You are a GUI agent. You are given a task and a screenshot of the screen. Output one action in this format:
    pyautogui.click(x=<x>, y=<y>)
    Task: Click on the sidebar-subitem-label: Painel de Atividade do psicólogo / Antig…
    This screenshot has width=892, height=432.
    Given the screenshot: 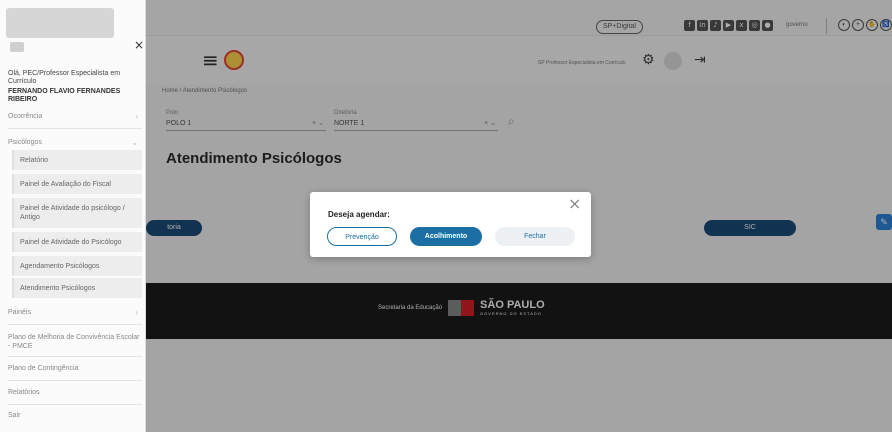 What is the action you would take?
    pyautogui.click(x=72, y=213)
    